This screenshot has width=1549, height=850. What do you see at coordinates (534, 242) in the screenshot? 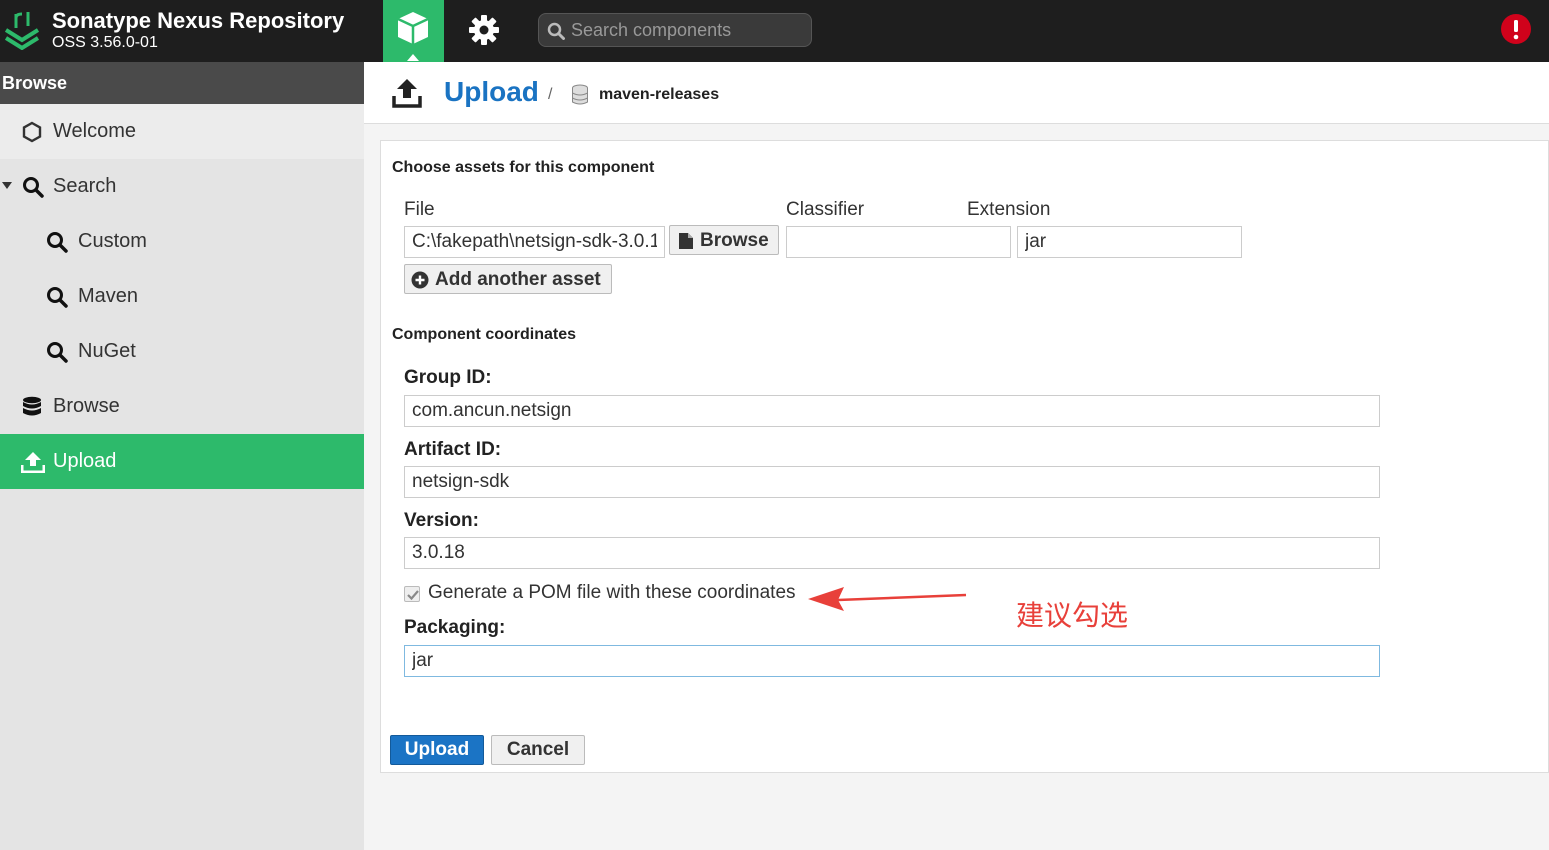
I see `file-path-input` at bounding box center [534, 242].